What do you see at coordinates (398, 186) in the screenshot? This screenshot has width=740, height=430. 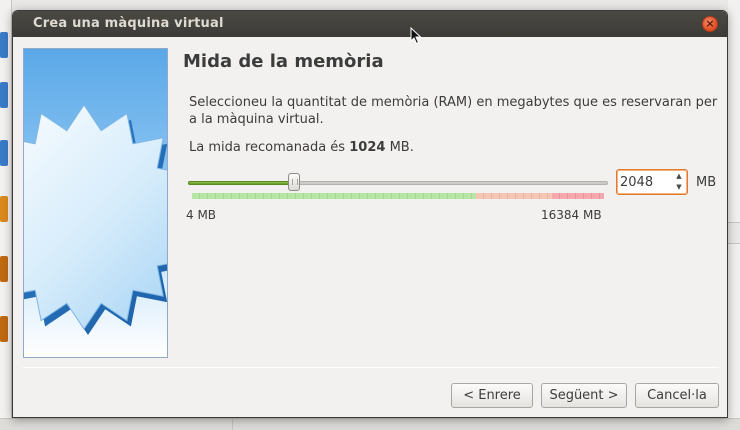 I see `memory-slider` at bounding box center [398, 186].